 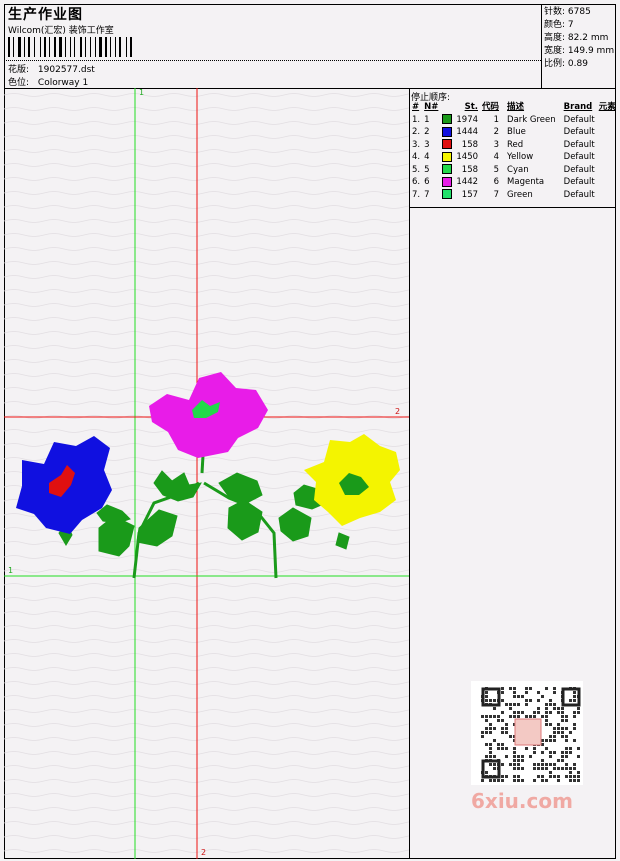 What do you see at coordinates (204, 852) in the screenshot?
I see `red-bottom-axis-label: 2` at bounding box center [204, 852].